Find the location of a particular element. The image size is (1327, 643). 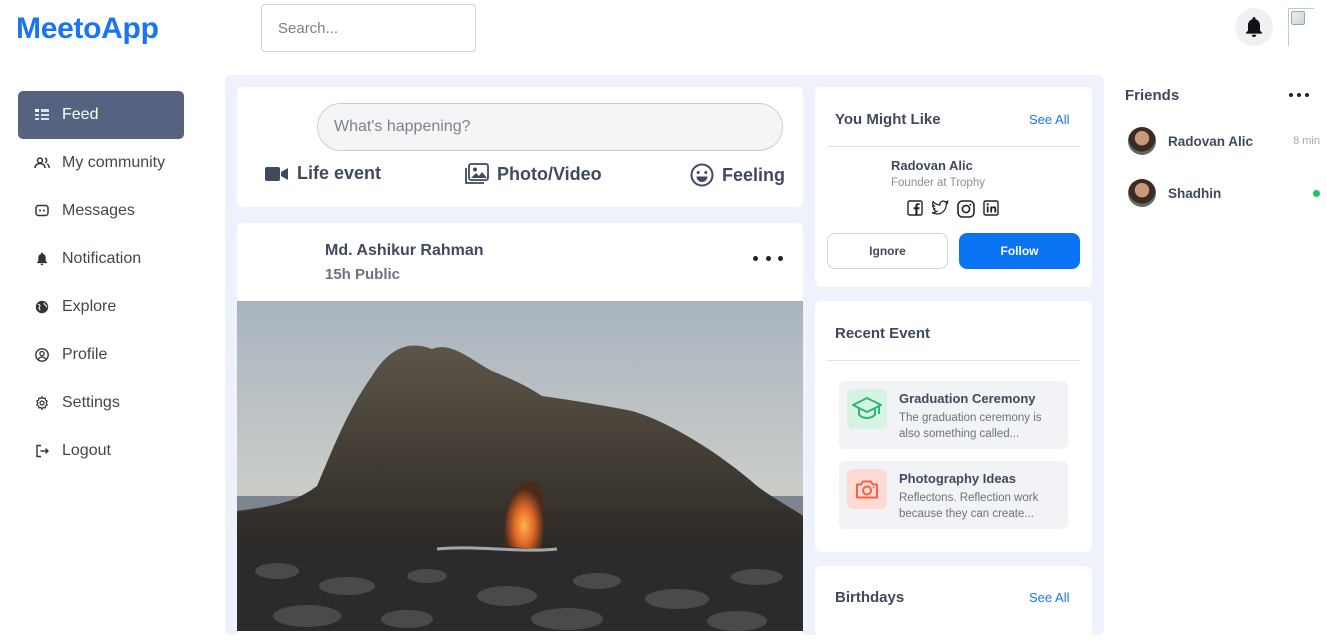

event-title: Photography Ideas is located at coordinates (958, 478).